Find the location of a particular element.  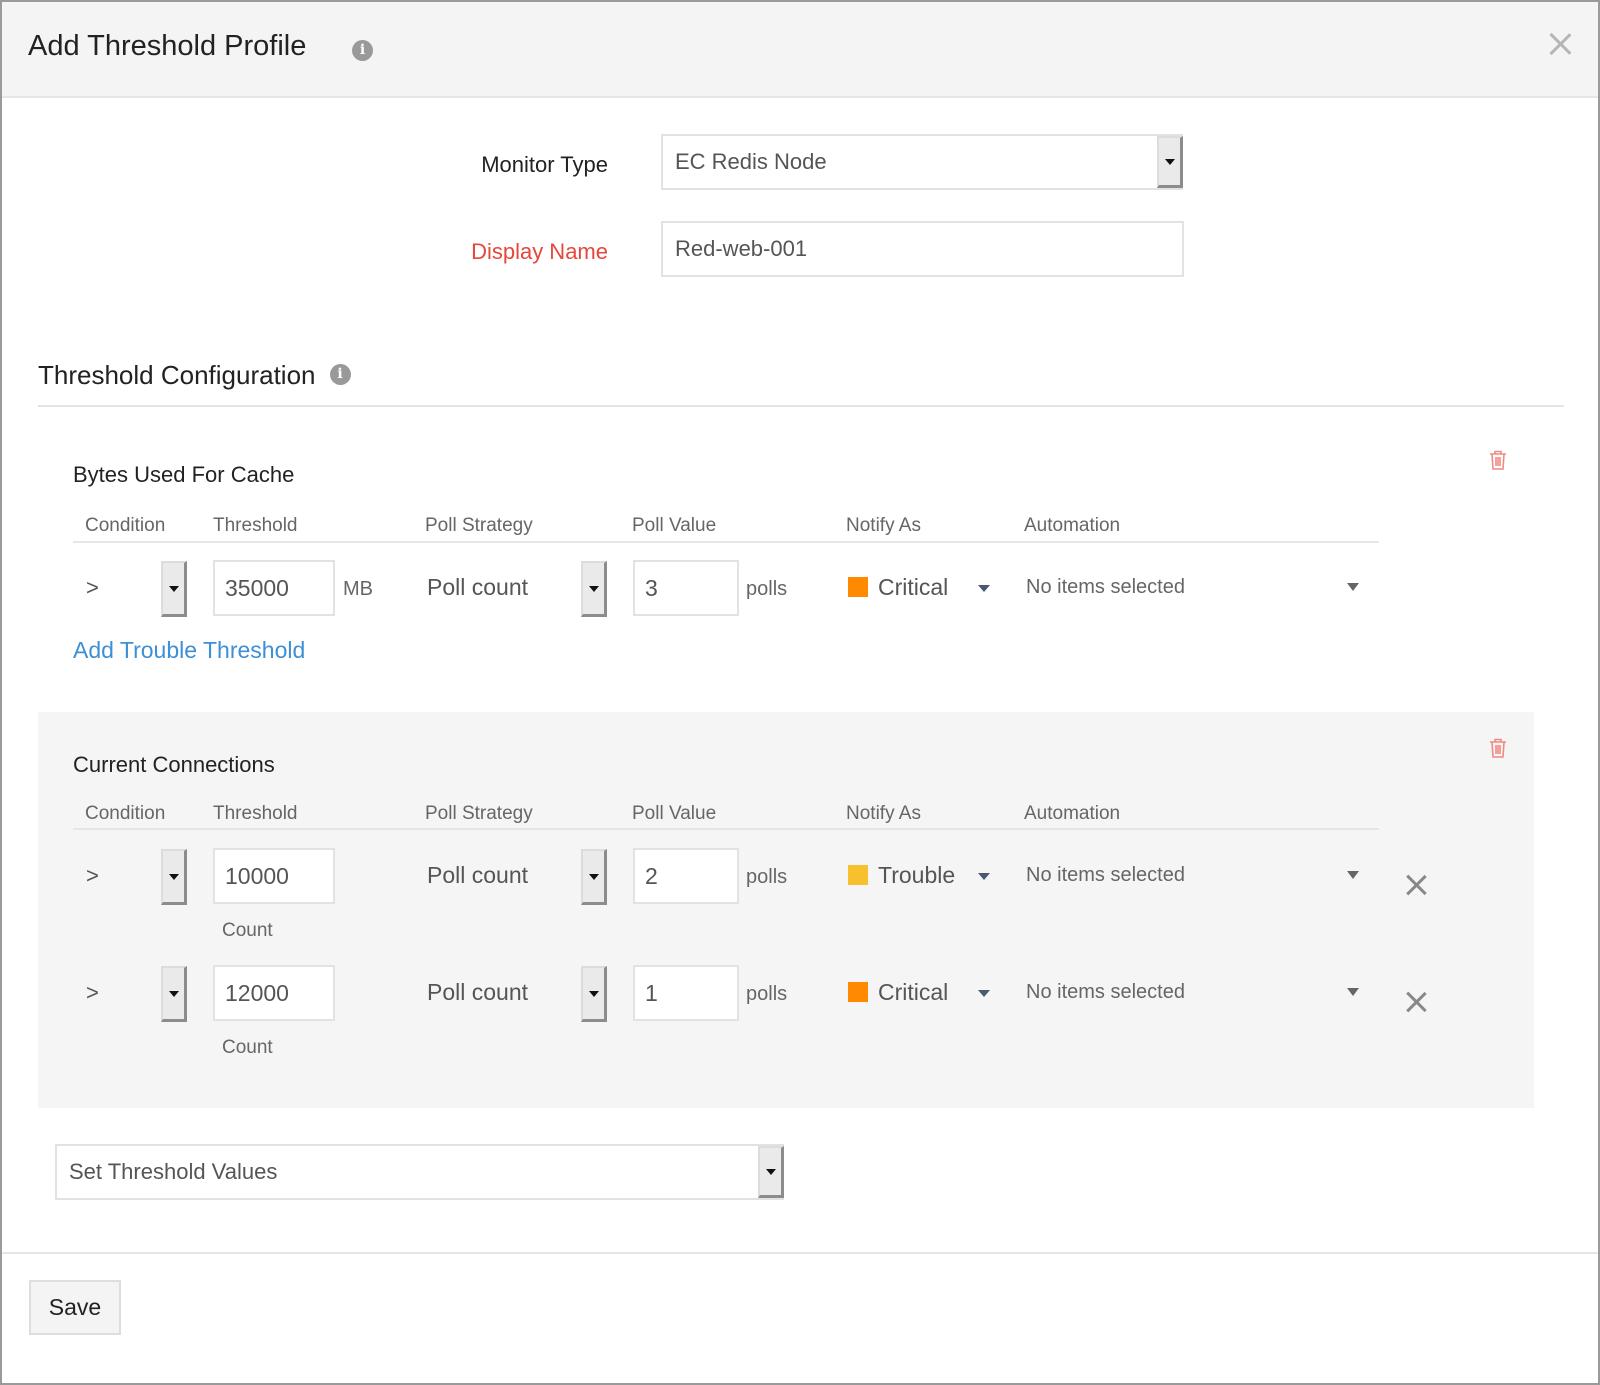

threshold-configuration-label: Threshold Configuration is located at coordinates (177, 375).